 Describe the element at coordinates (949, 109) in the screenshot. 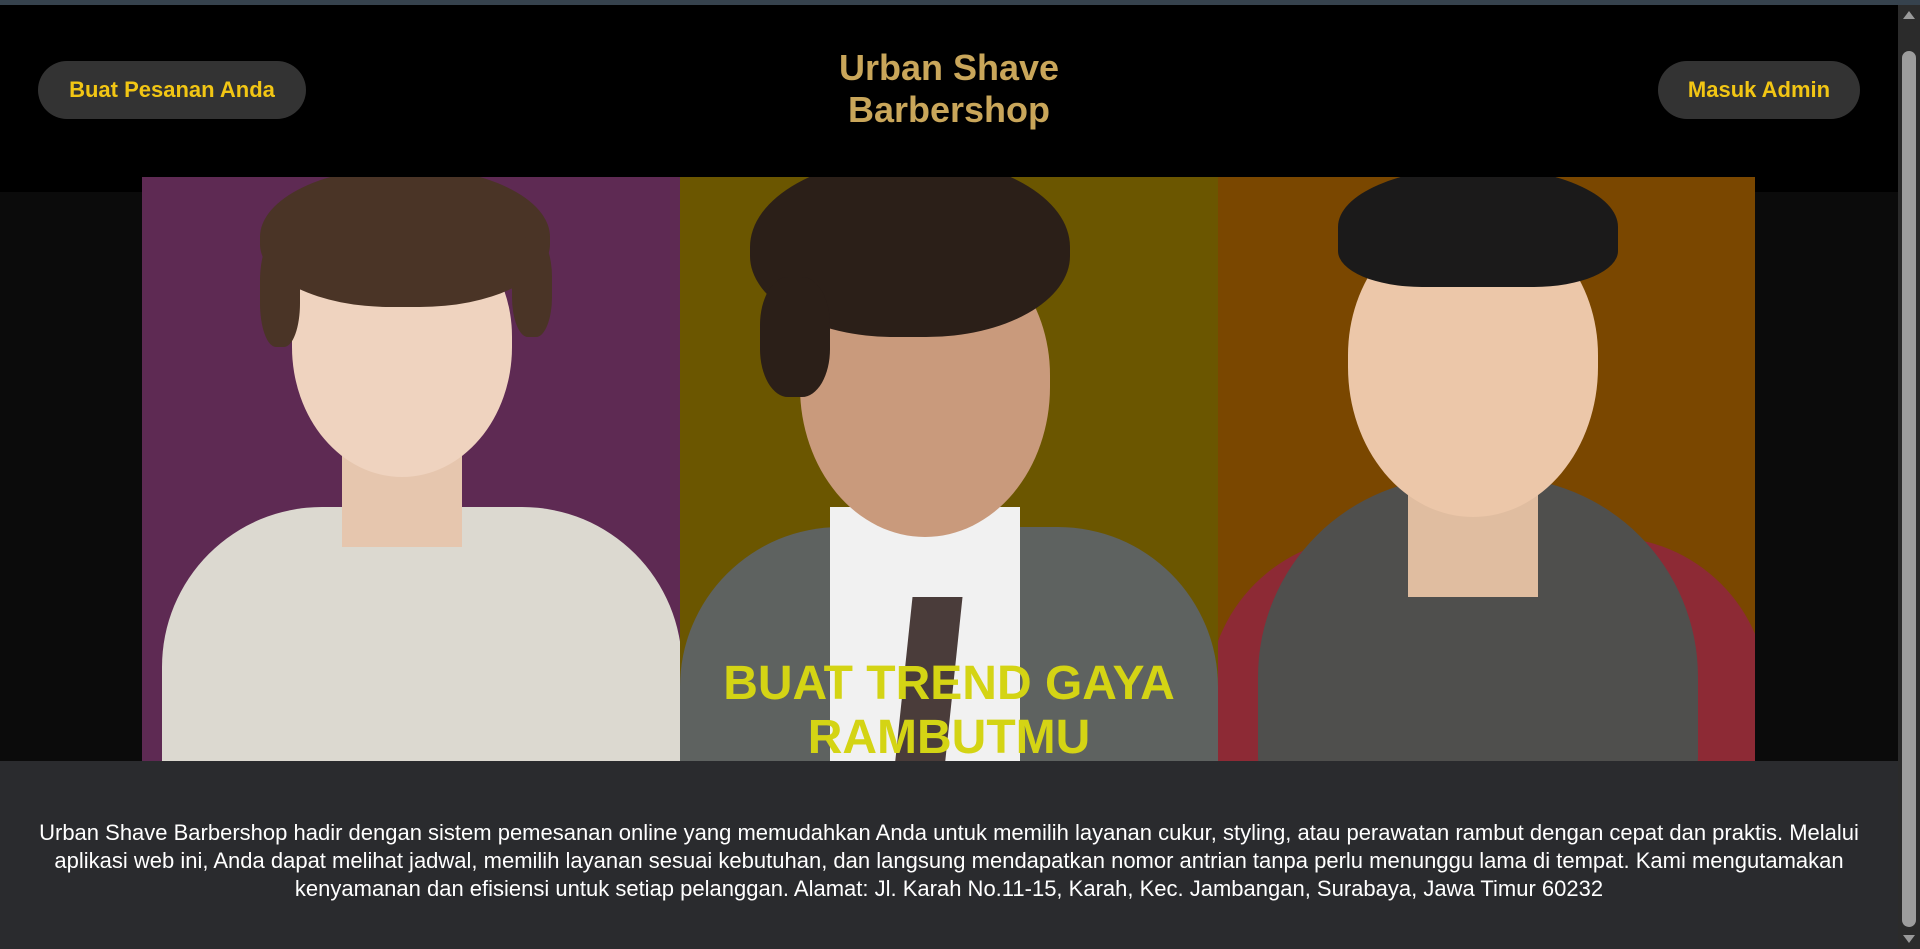

I see `brand-line-2: Barbershop` at that location.